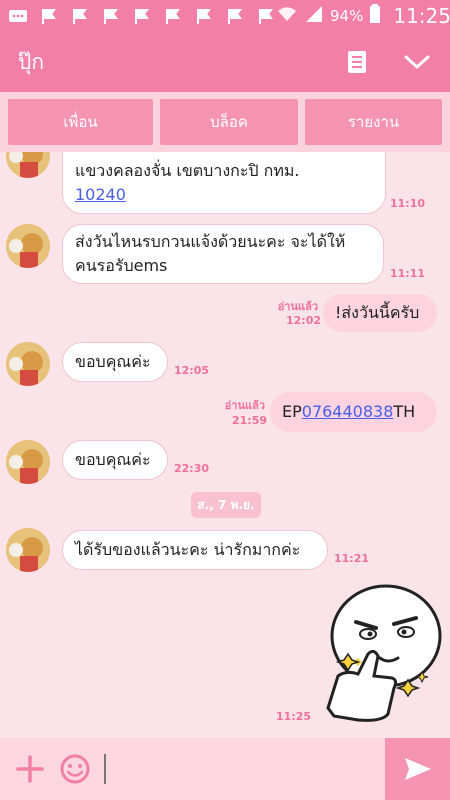 Image resolution: width=450 pixels, height=800 pixels. I want to click on action-bar: เพื่อน บล็อค รายงาน, so click(225, 122).